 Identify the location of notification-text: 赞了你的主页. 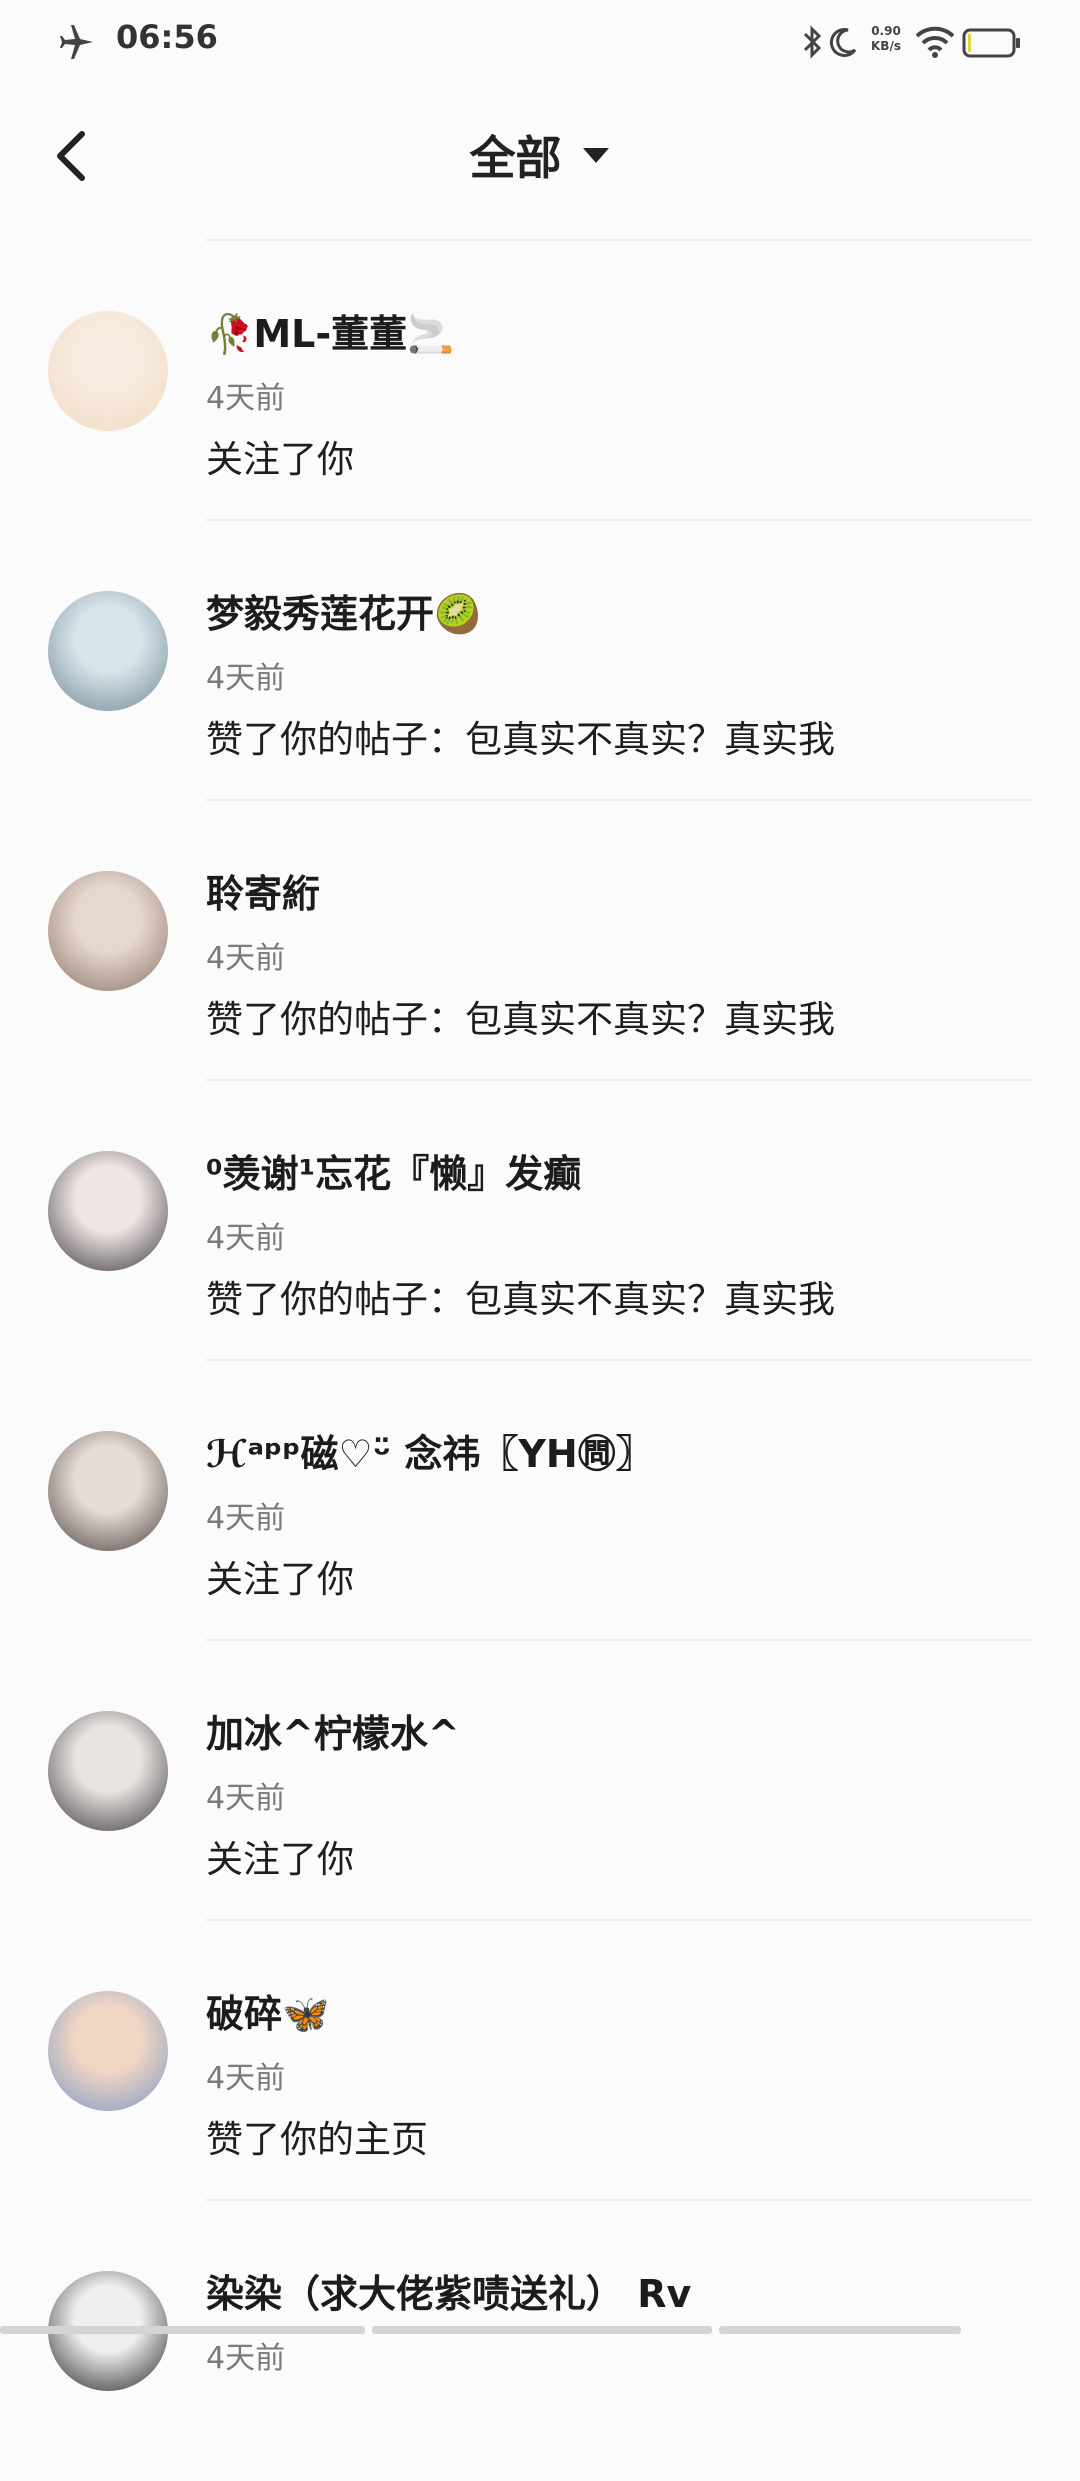
(317, 2139).